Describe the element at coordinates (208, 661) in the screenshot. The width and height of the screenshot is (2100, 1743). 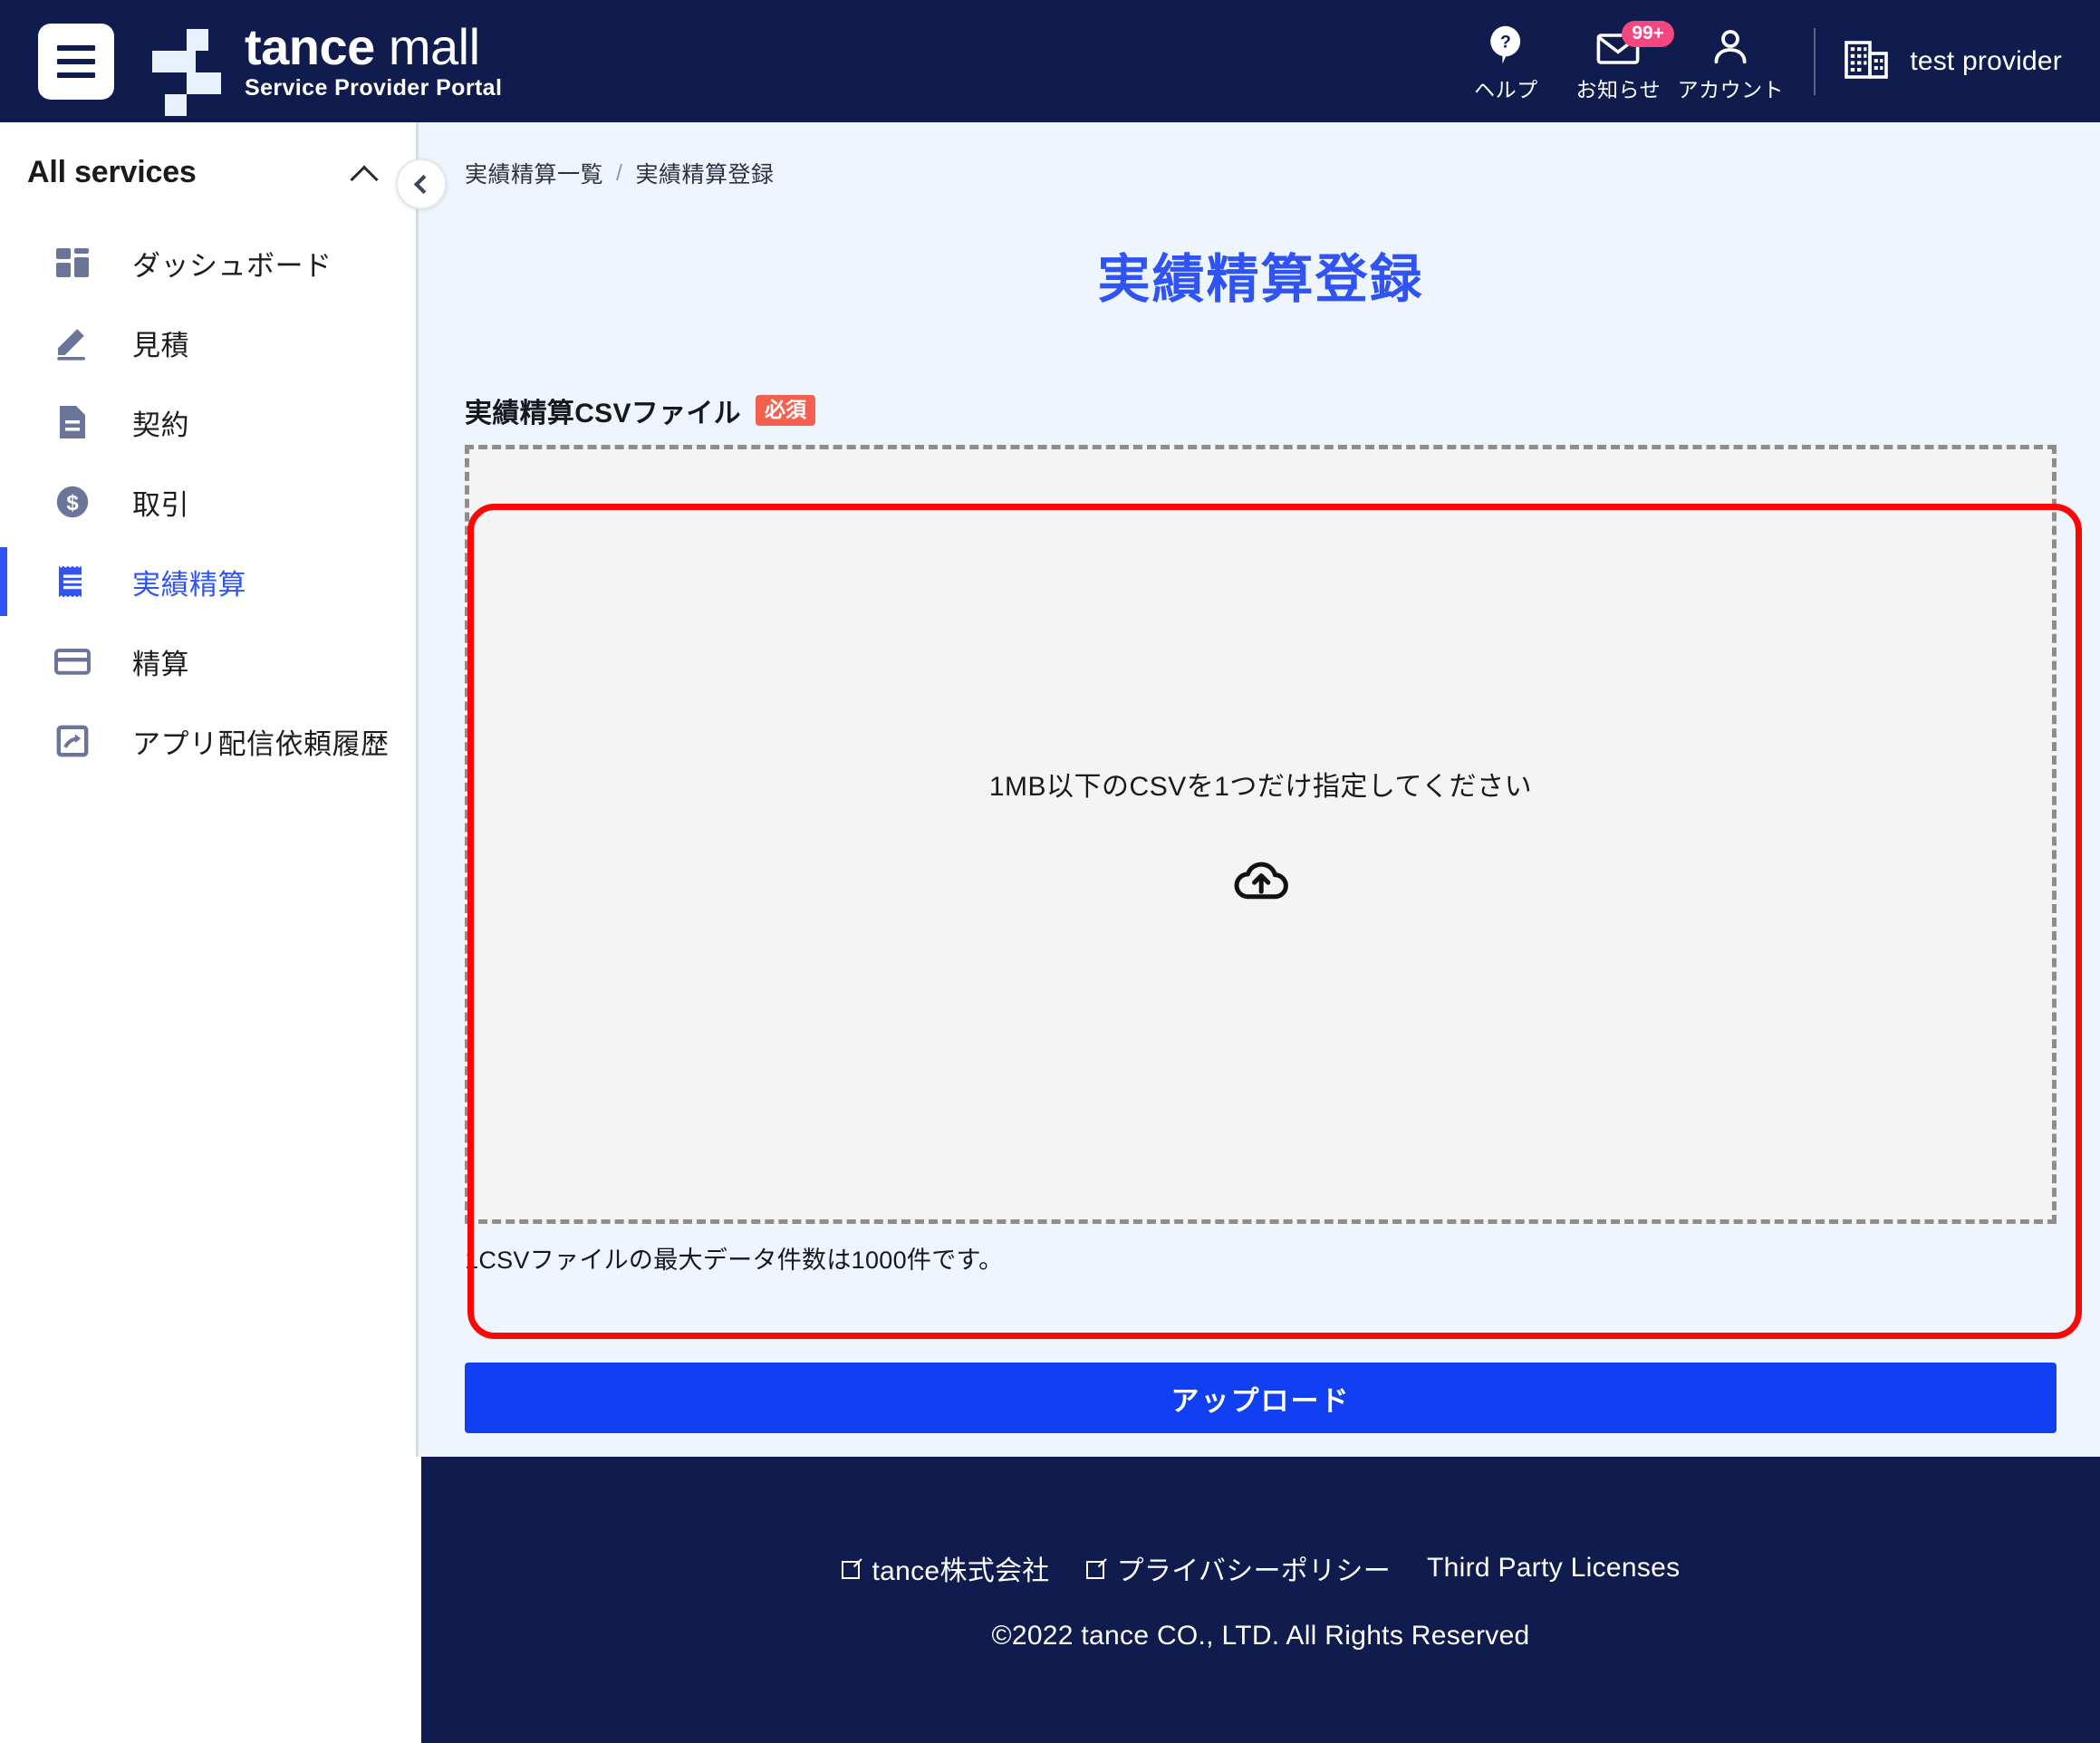
I see `sidebar-item-settlement: 精算` at that location.